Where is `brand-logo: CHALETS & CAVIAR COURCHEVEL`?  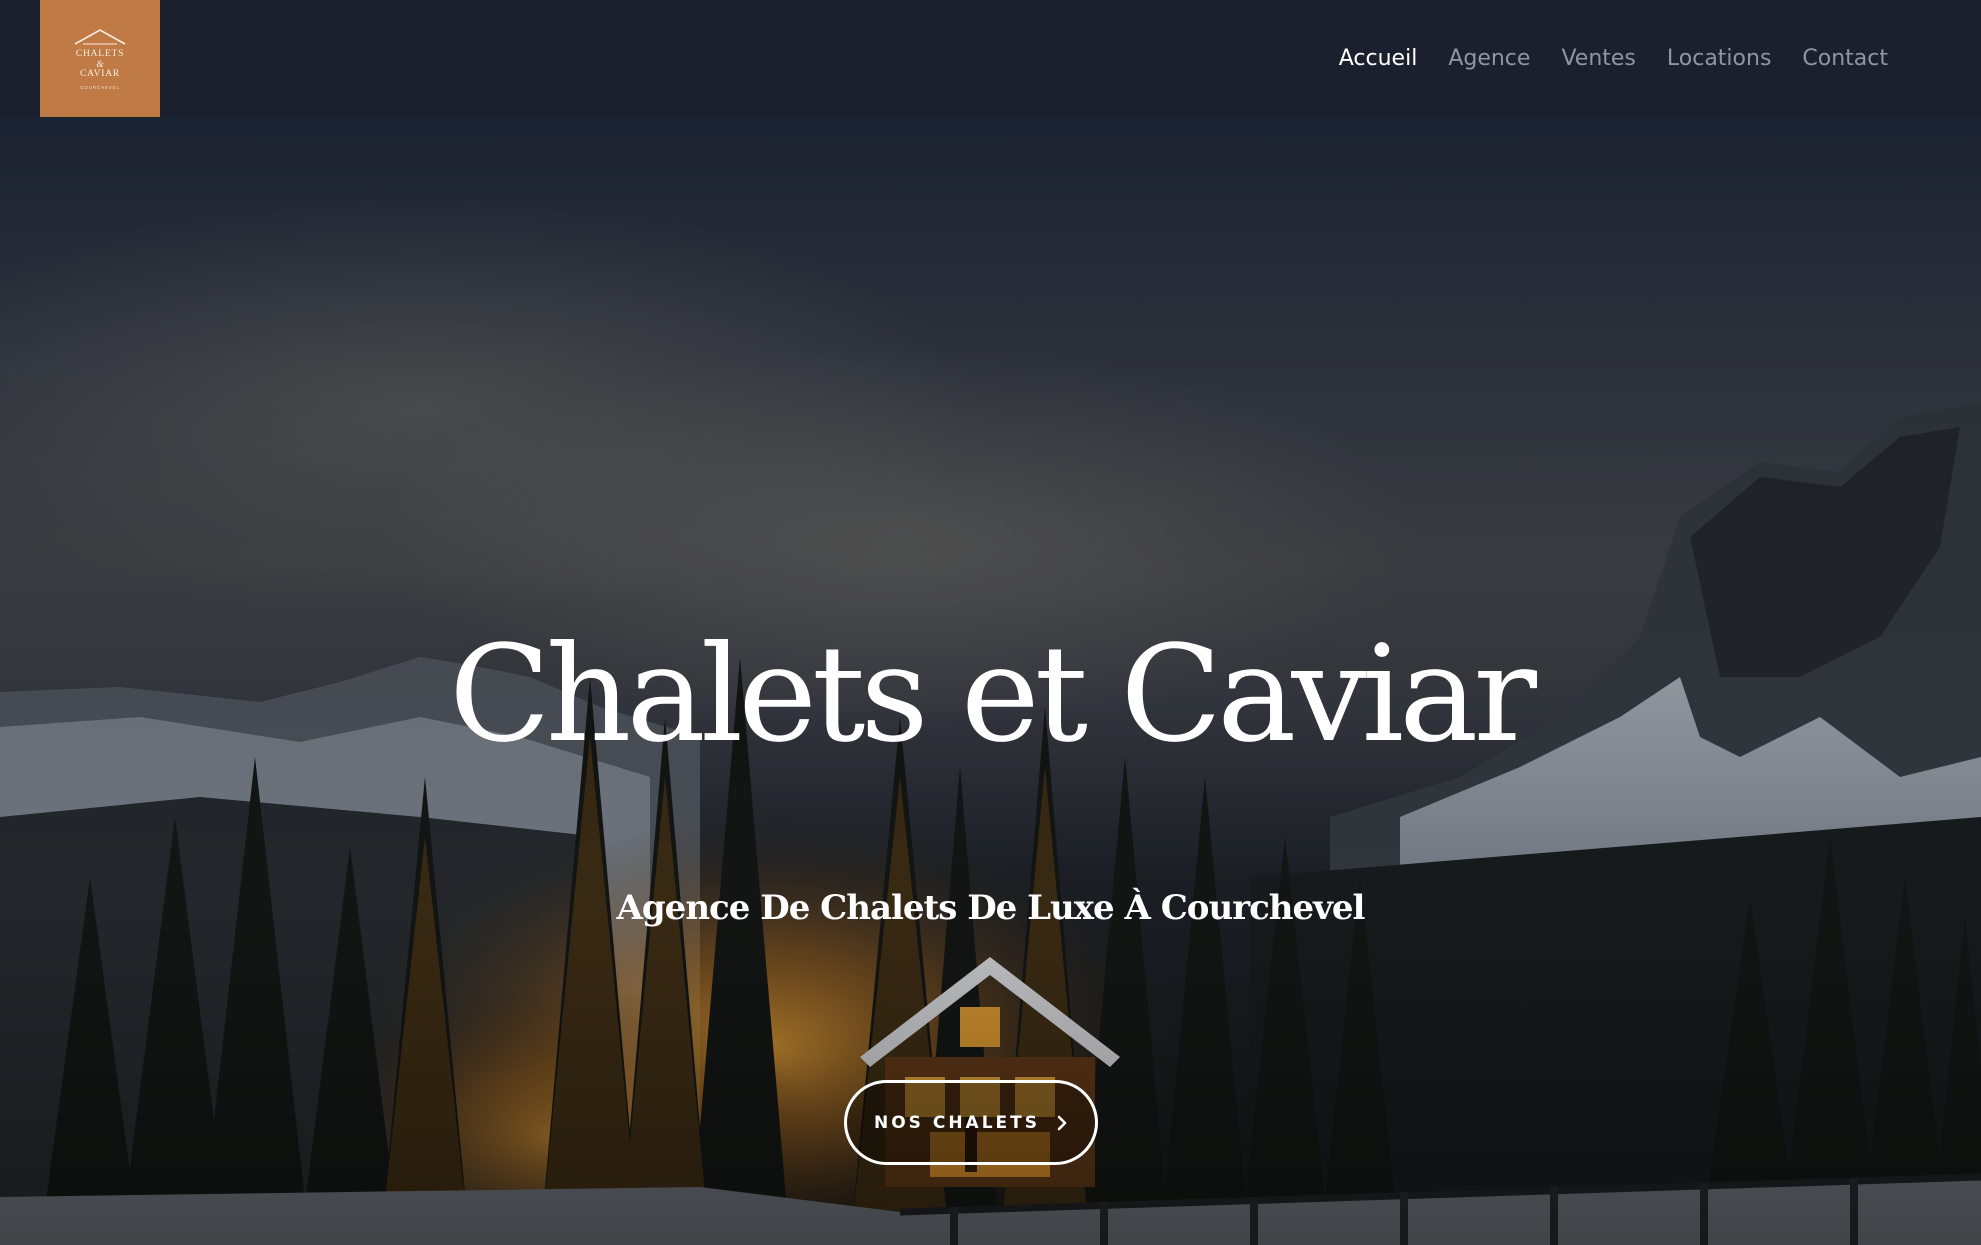
brand-logo: CHALETS & CAVIAR COURCHEVEL is located at coordinates (100, 58).